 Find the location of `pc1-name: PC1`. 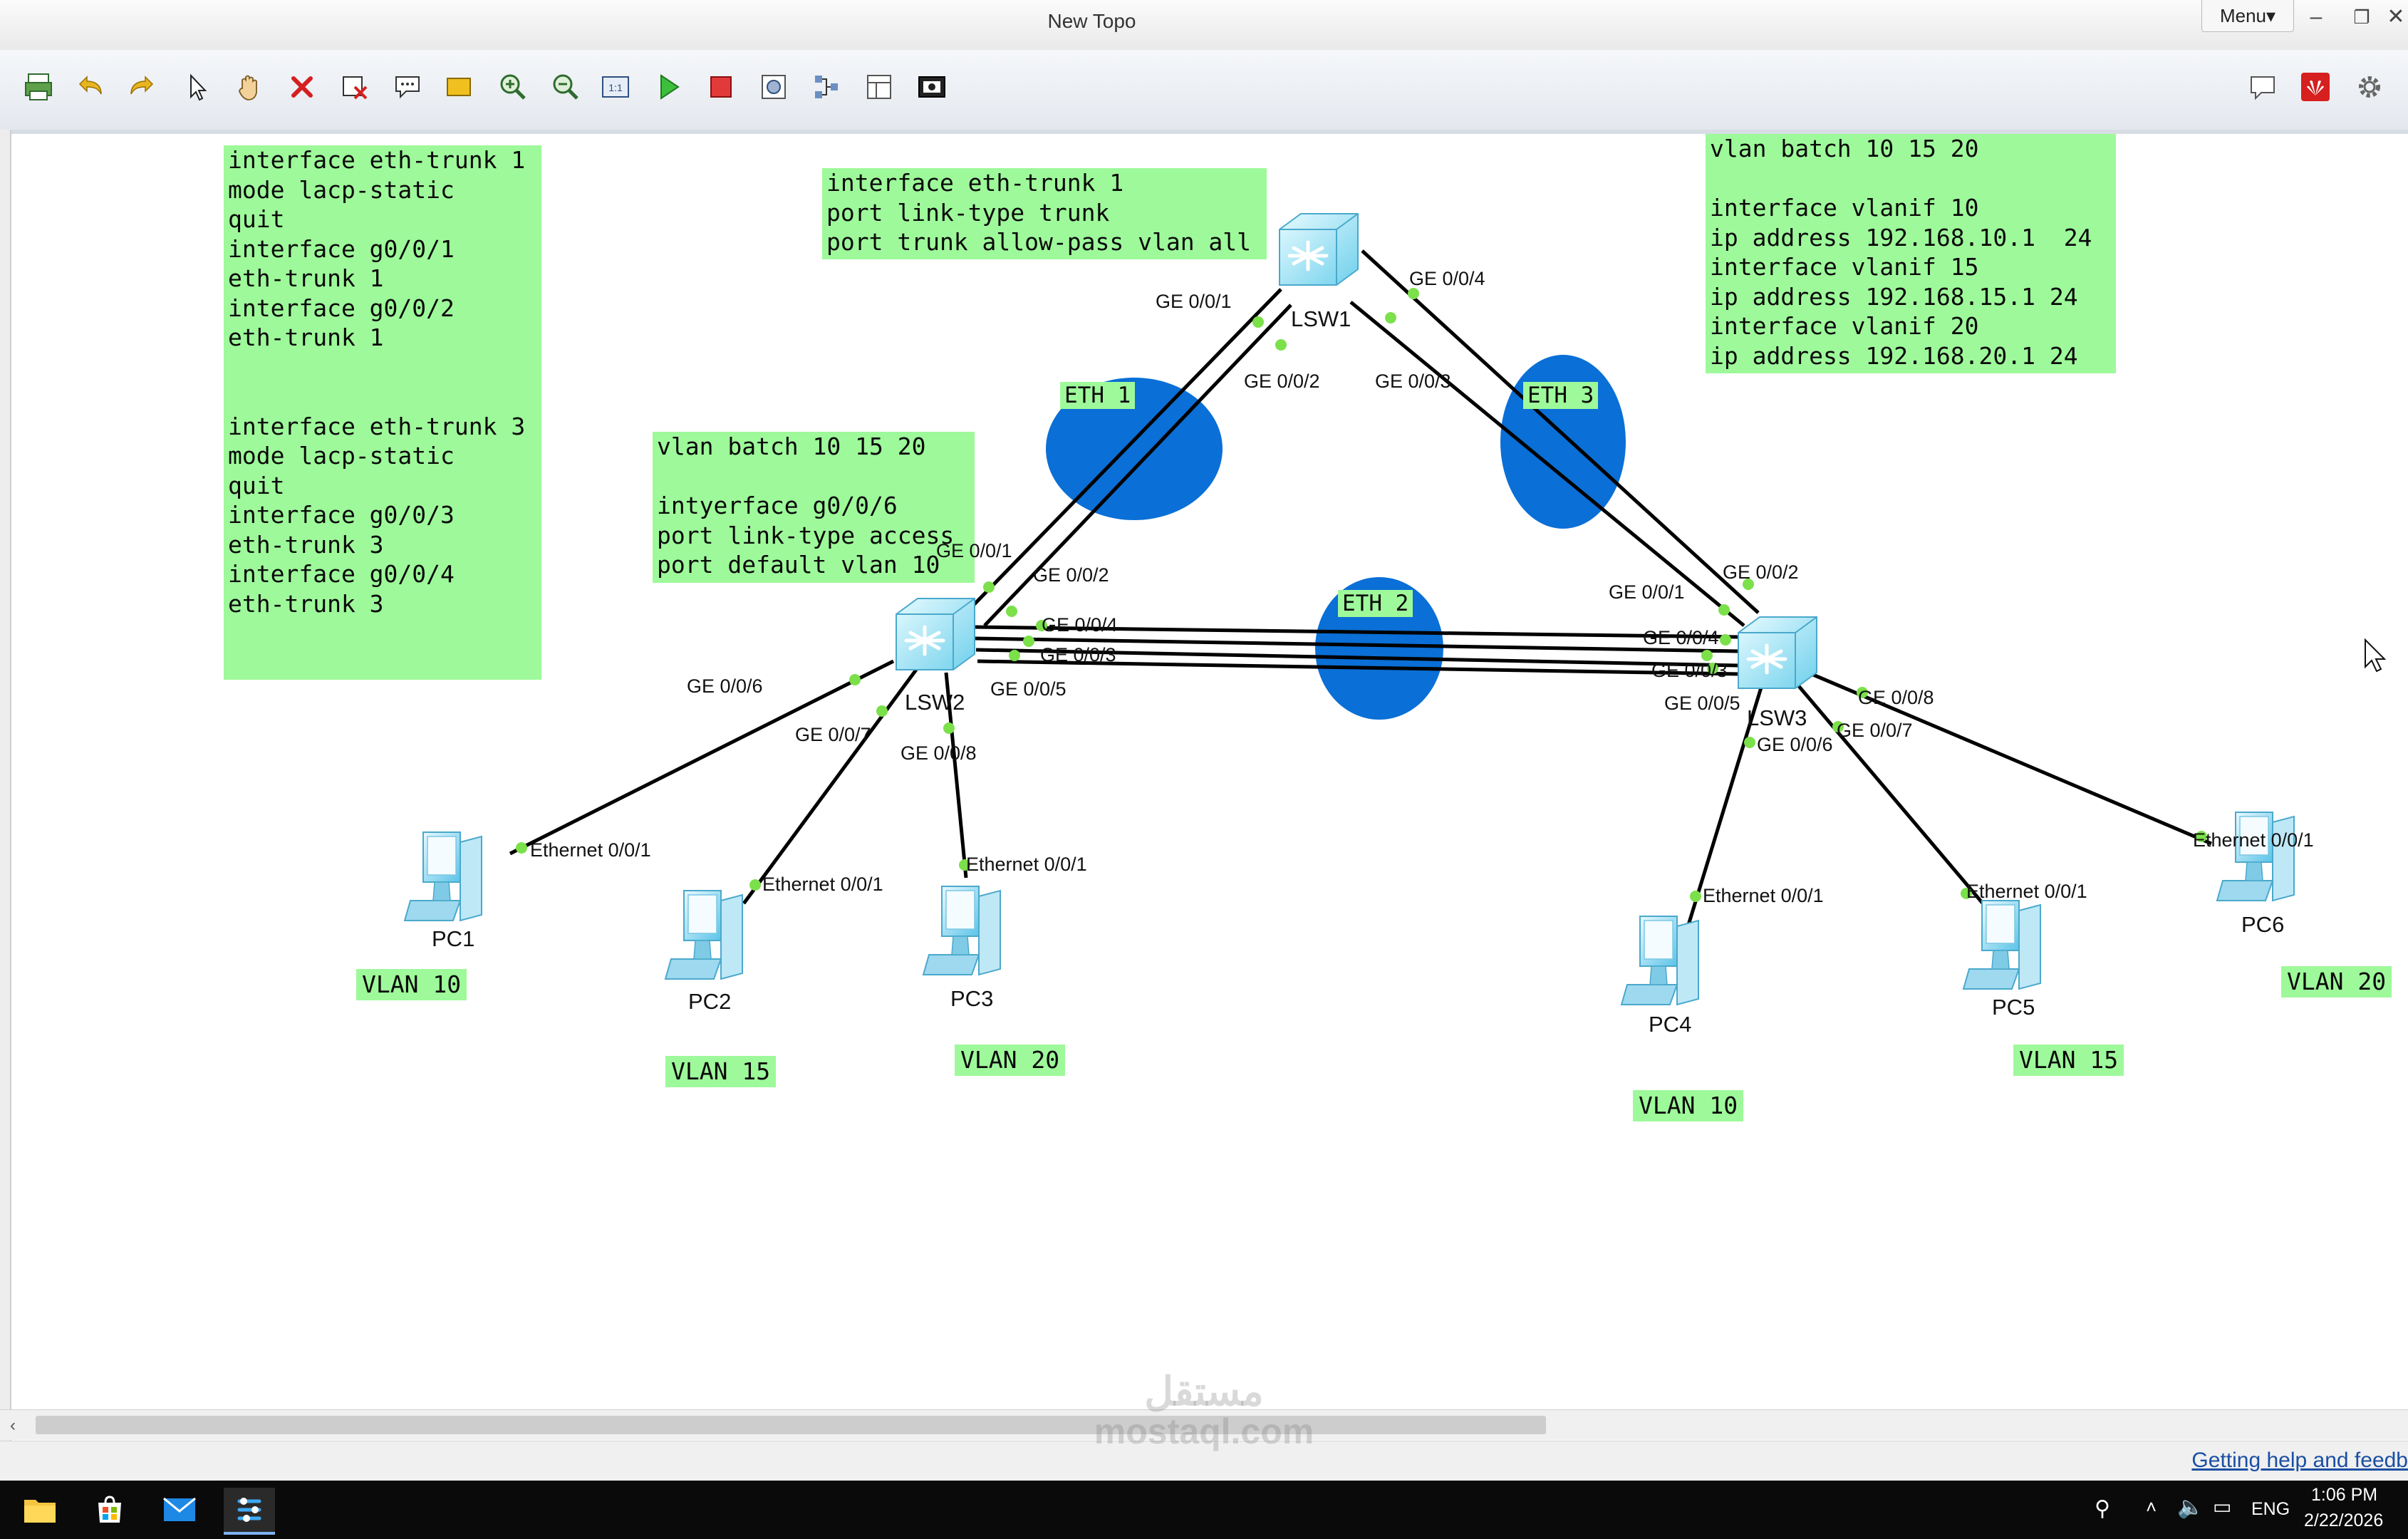

pc1-name: PC1 is located at coordinates (453, 938).